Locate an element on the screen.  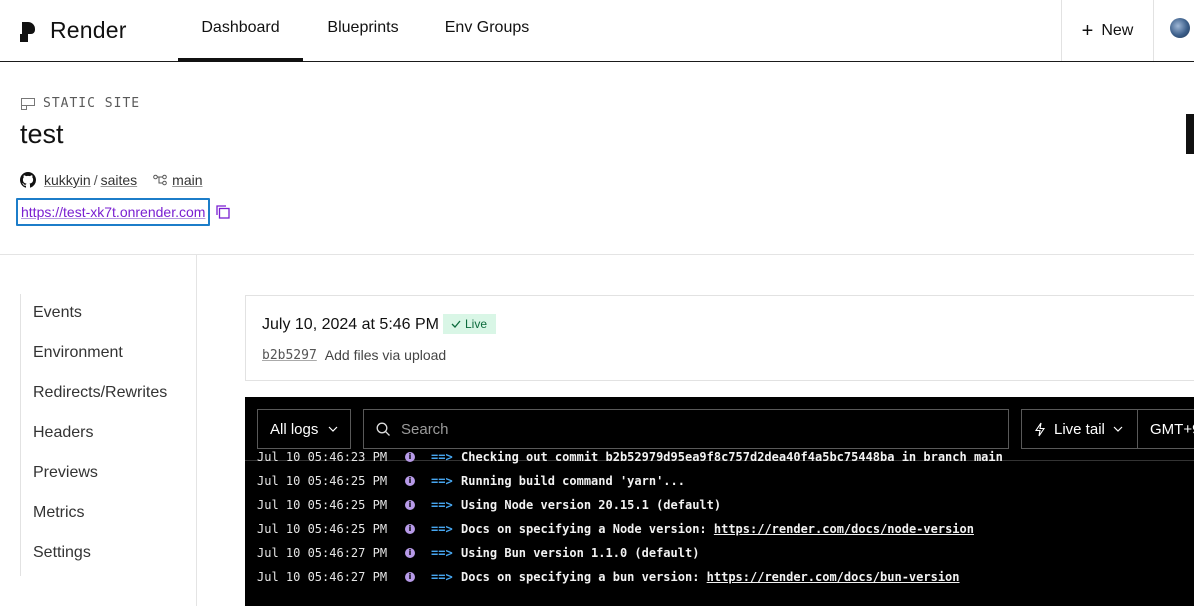
commit-hash-link: b2b5297 is located at coordinates (289, 355).